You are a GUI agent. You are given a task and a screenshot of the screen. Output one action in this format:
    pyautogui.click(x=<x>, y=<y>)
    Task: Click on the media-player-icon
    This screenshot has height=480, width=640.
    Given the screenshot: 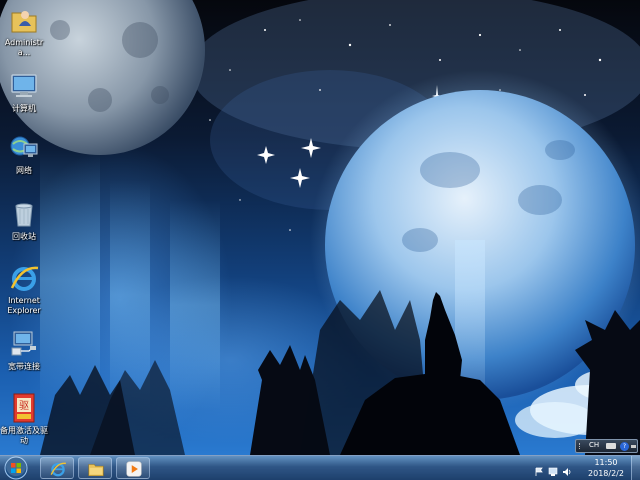 What is the action you would take?
    pyautogui.click(x=134, y=469)
    